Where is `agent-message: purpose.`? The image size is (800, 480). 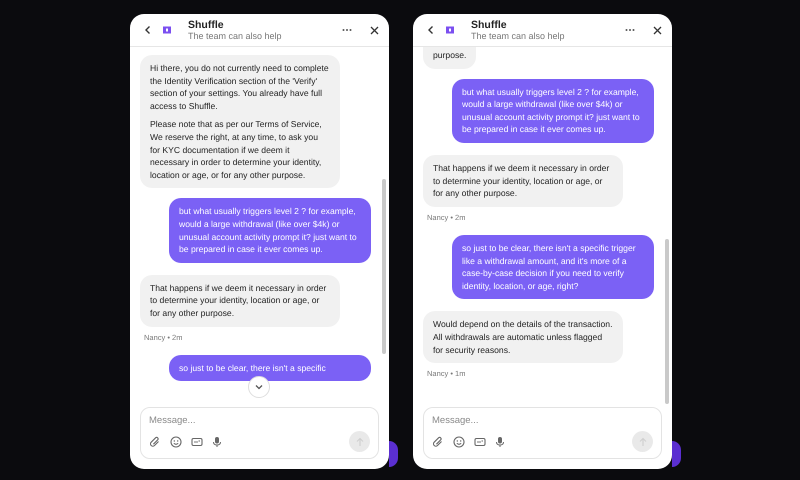 agent-message: purpose. is located at coordinates (449, 58).